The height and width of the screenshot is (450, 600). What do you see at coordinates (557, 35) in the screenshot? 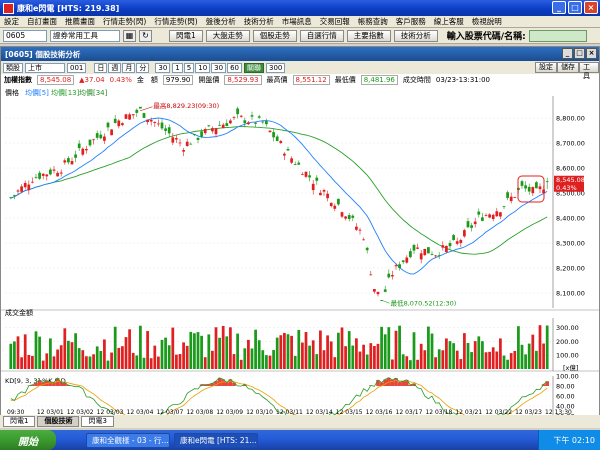
I see `search-input` at bounding box center [557, 35].